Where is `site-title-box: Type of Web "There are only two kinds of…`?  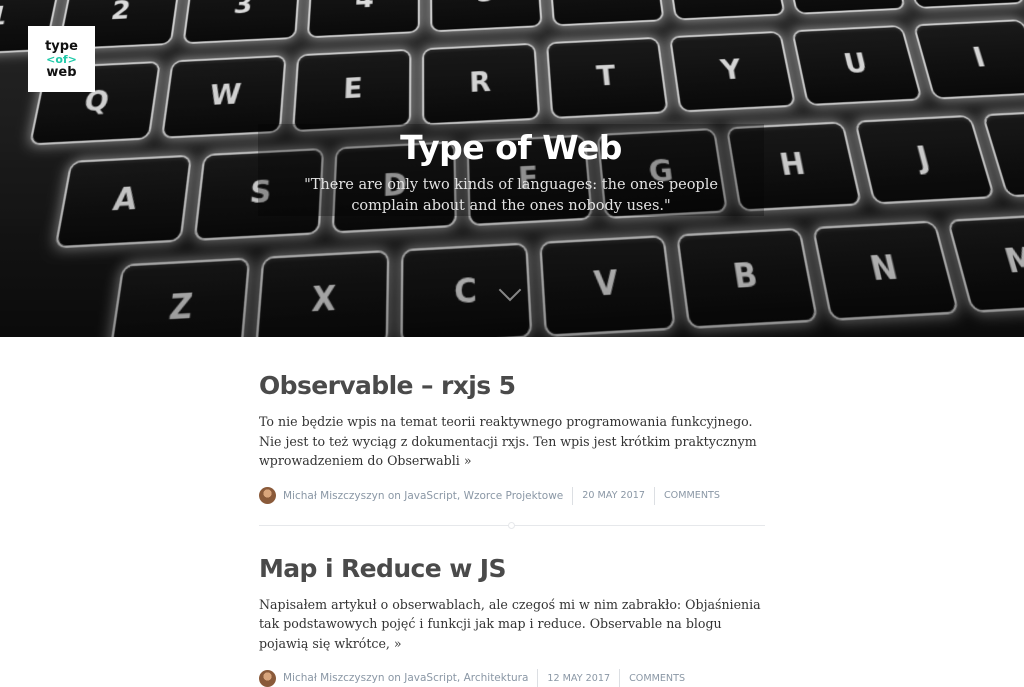 site-title-box: Type of Web "There are only two kinds of… is located at coordinates (511, 170).